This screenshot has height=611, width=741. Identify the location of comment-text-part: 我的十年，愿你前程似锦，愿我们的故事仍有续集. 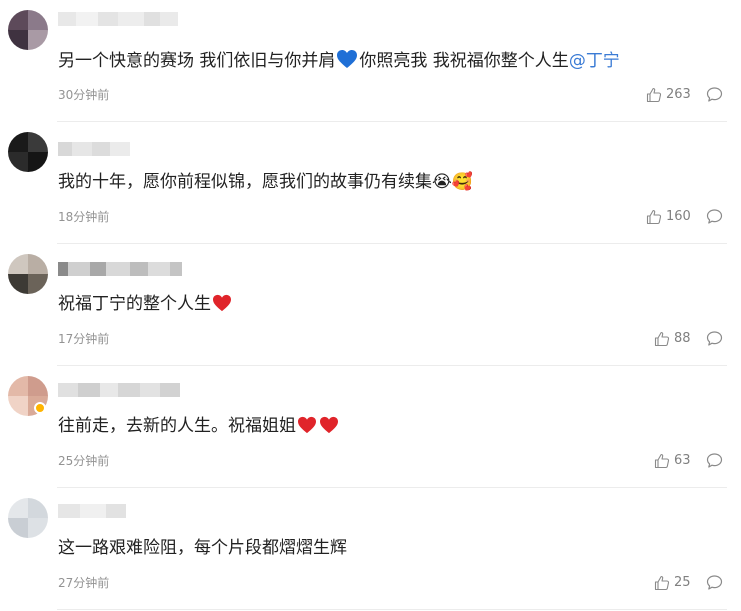
(245, 182).